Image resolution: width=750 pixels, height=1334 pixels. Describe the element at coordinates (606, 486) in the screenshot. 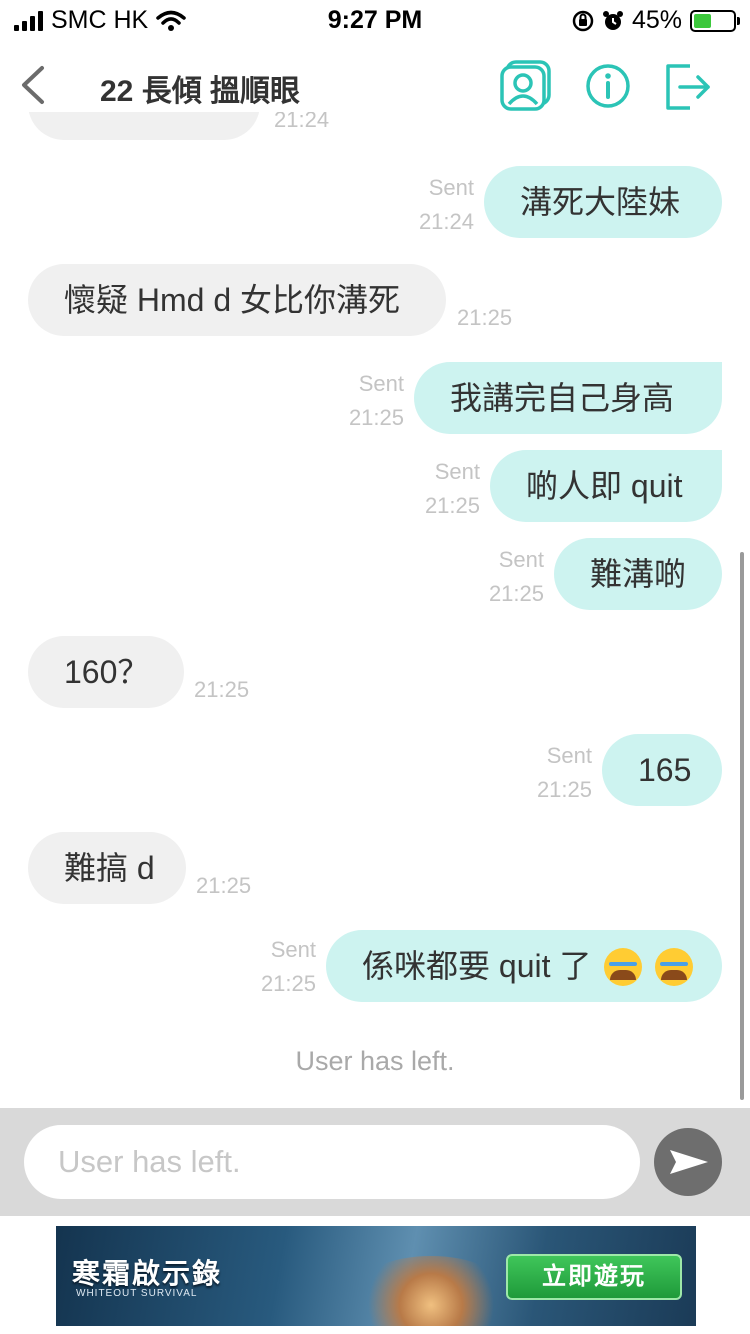

I see `message-bubble-outgoing: 啲人即 quit` at that location.